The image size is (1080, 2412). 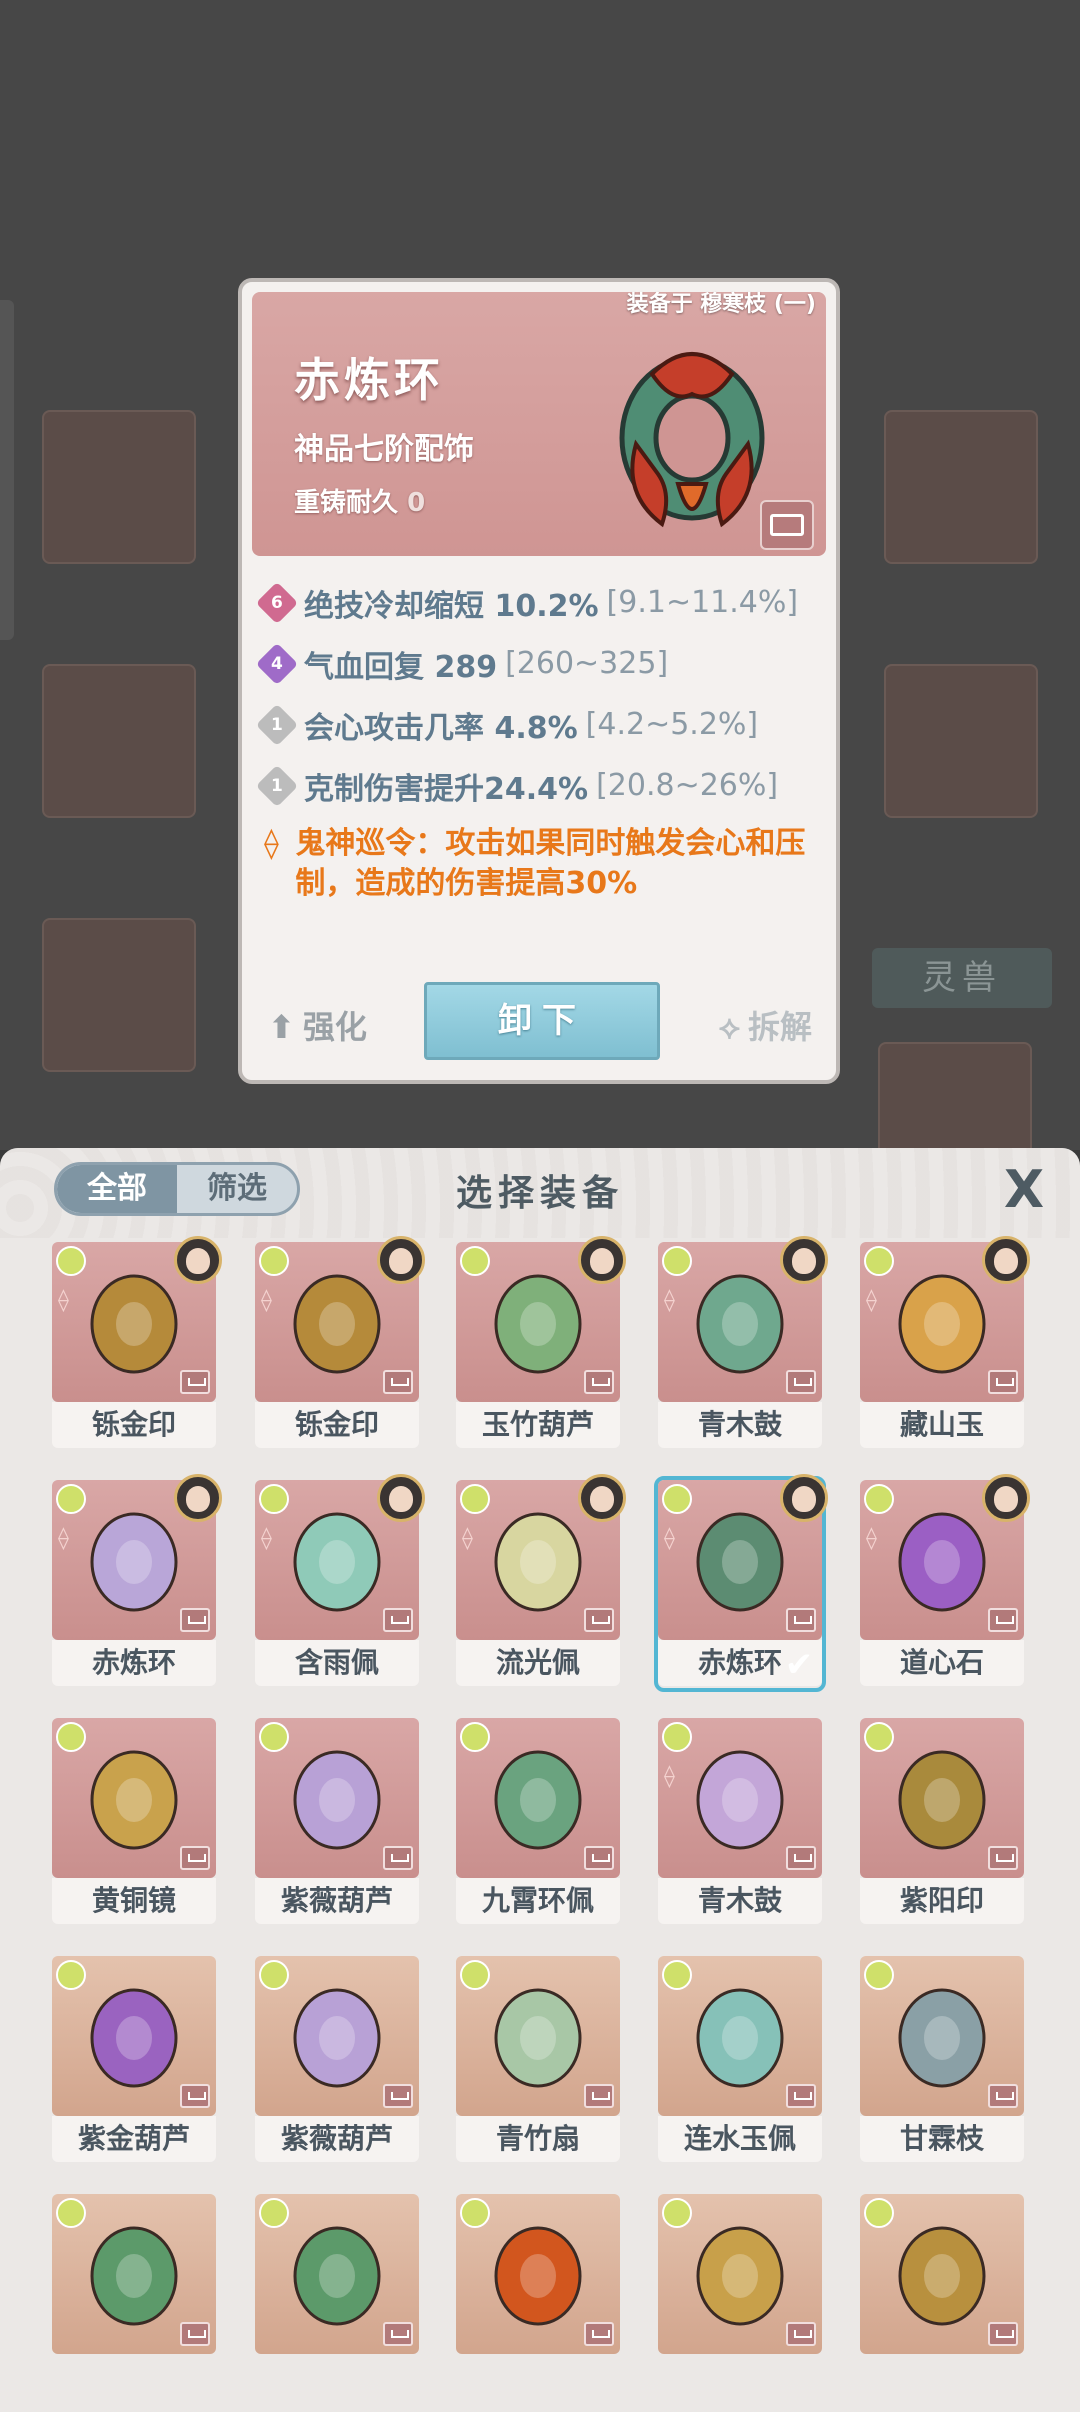 I want to click on lock-toggle-button, so click(x=787, y=525).